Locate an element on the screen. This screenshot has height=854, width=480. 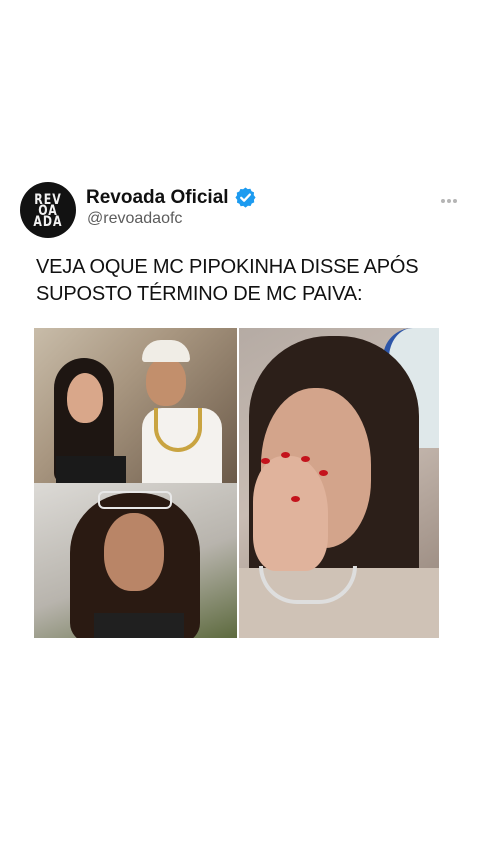
account-name-row: Revoada Oficial is located at coordinates (171, 197).